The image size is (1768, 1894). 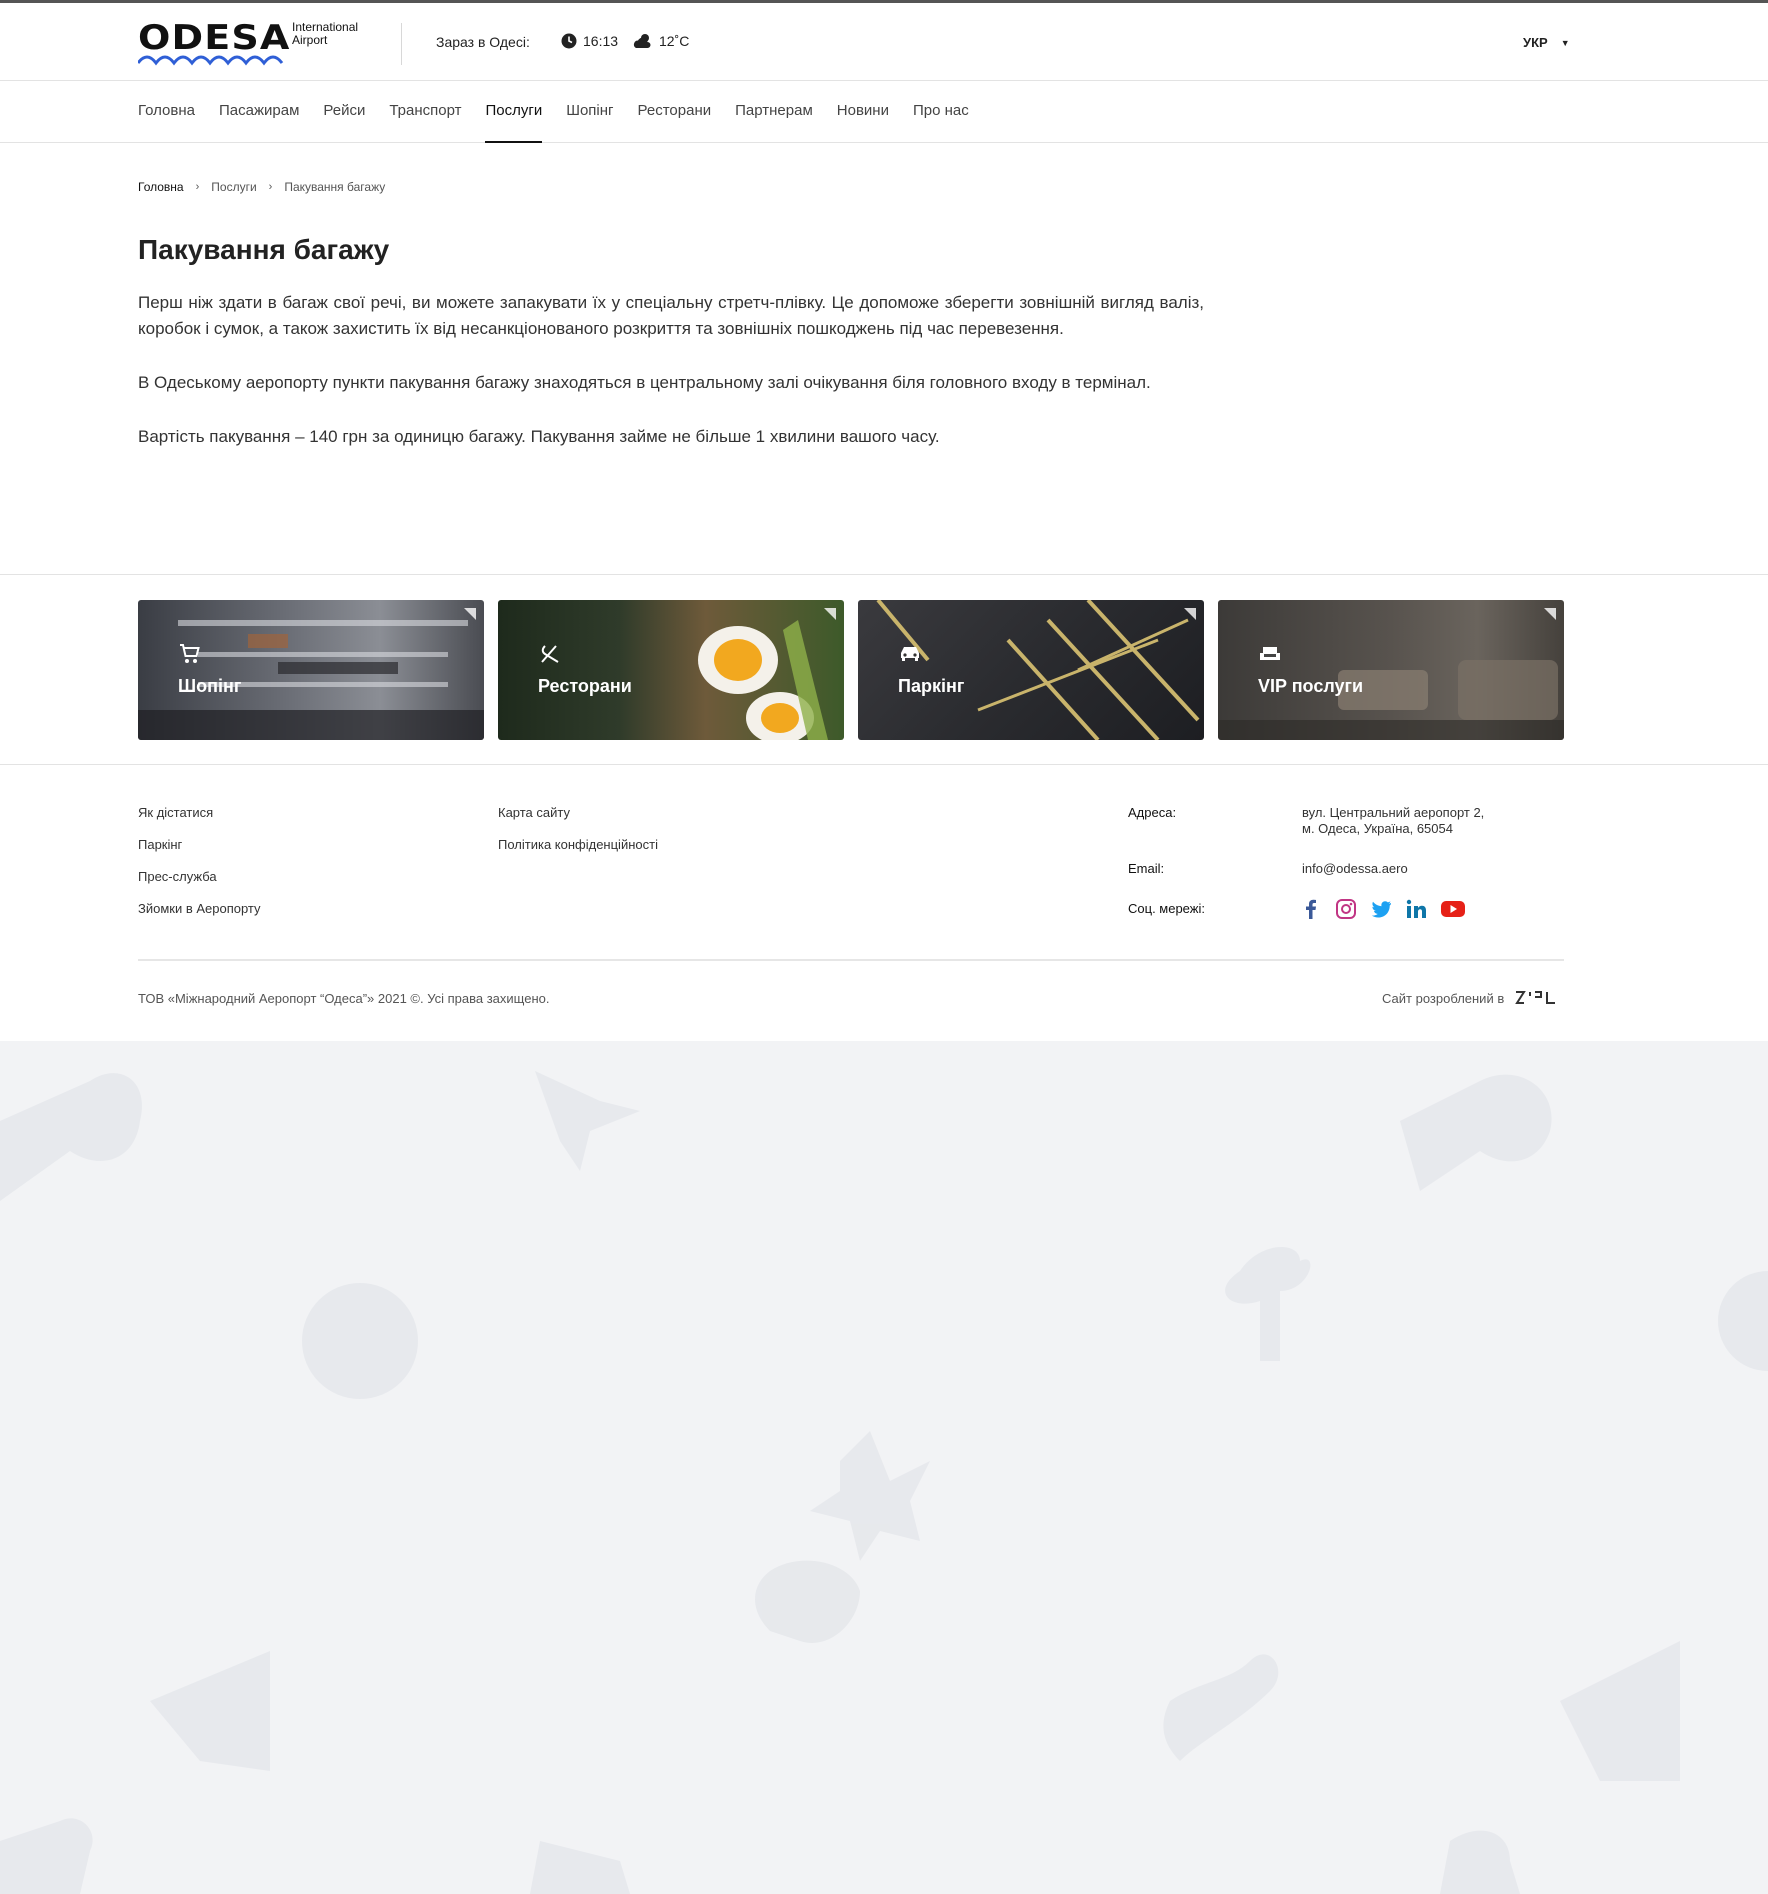 I want to click on vip-lounge-image, so click(x=1391, y=700).